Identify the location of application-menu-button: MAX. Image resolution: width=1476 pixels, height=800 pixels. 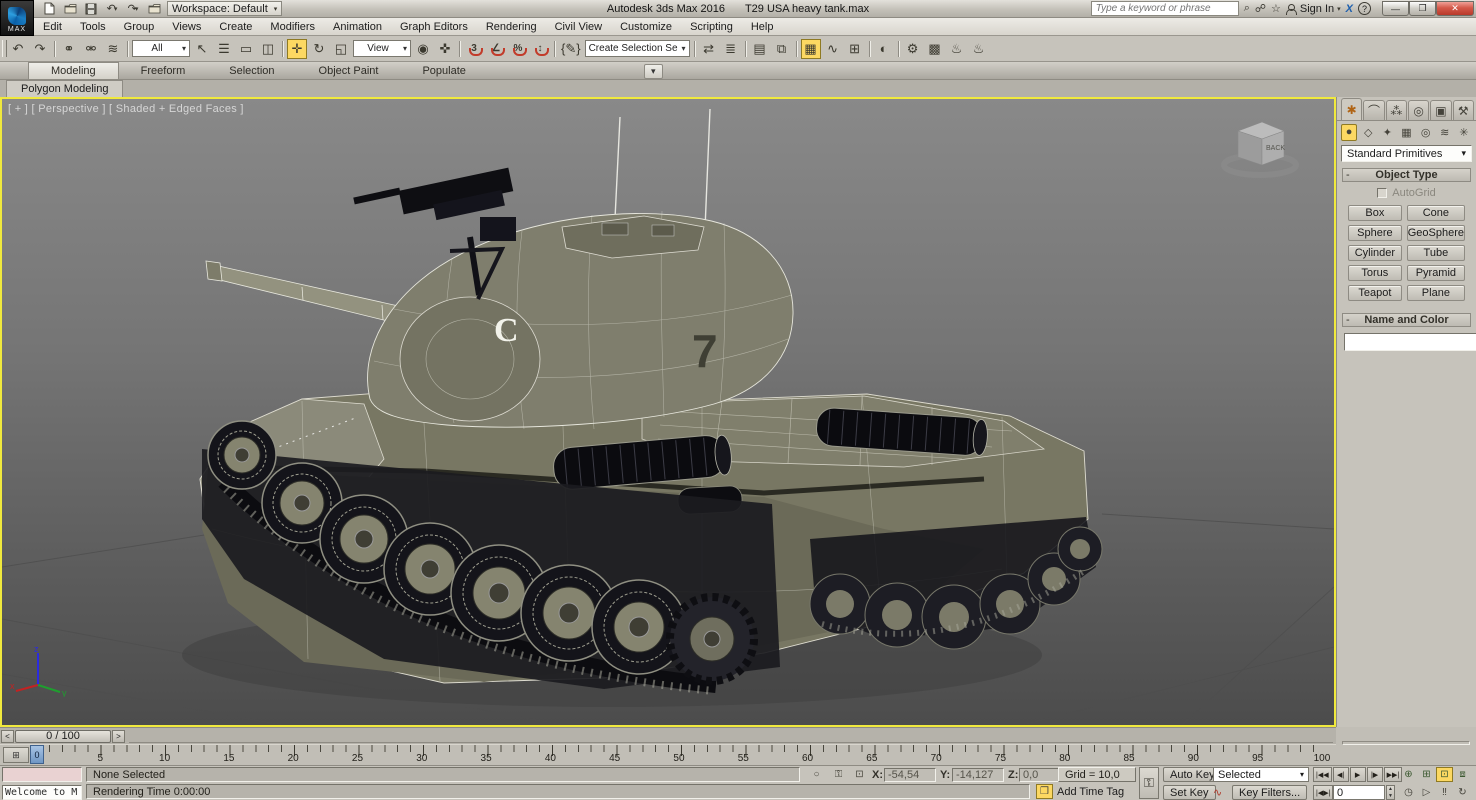
(17, 18).